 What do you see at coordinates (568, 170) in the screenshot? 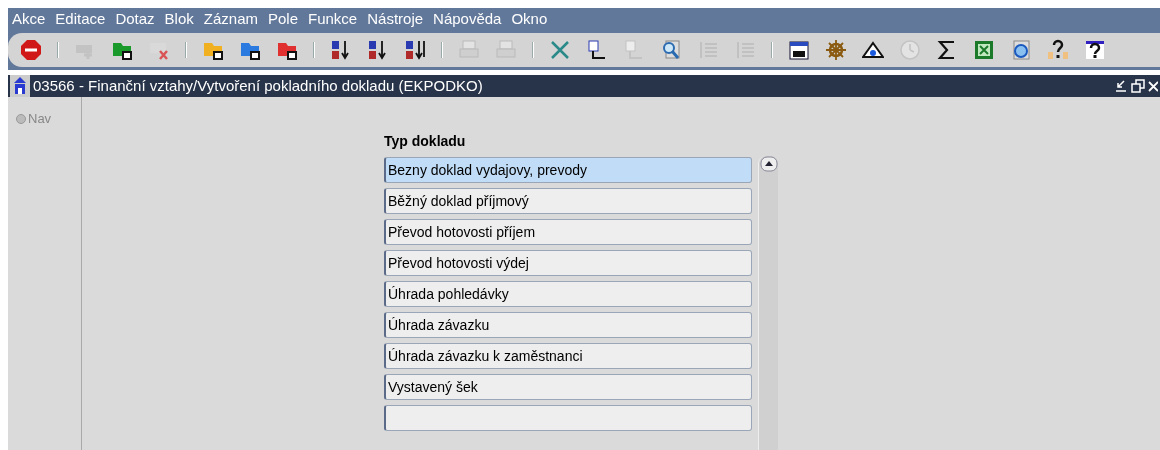
I see `list-row: Bezny doklad vydajovy, prevody` at bounding box center [568, 170].